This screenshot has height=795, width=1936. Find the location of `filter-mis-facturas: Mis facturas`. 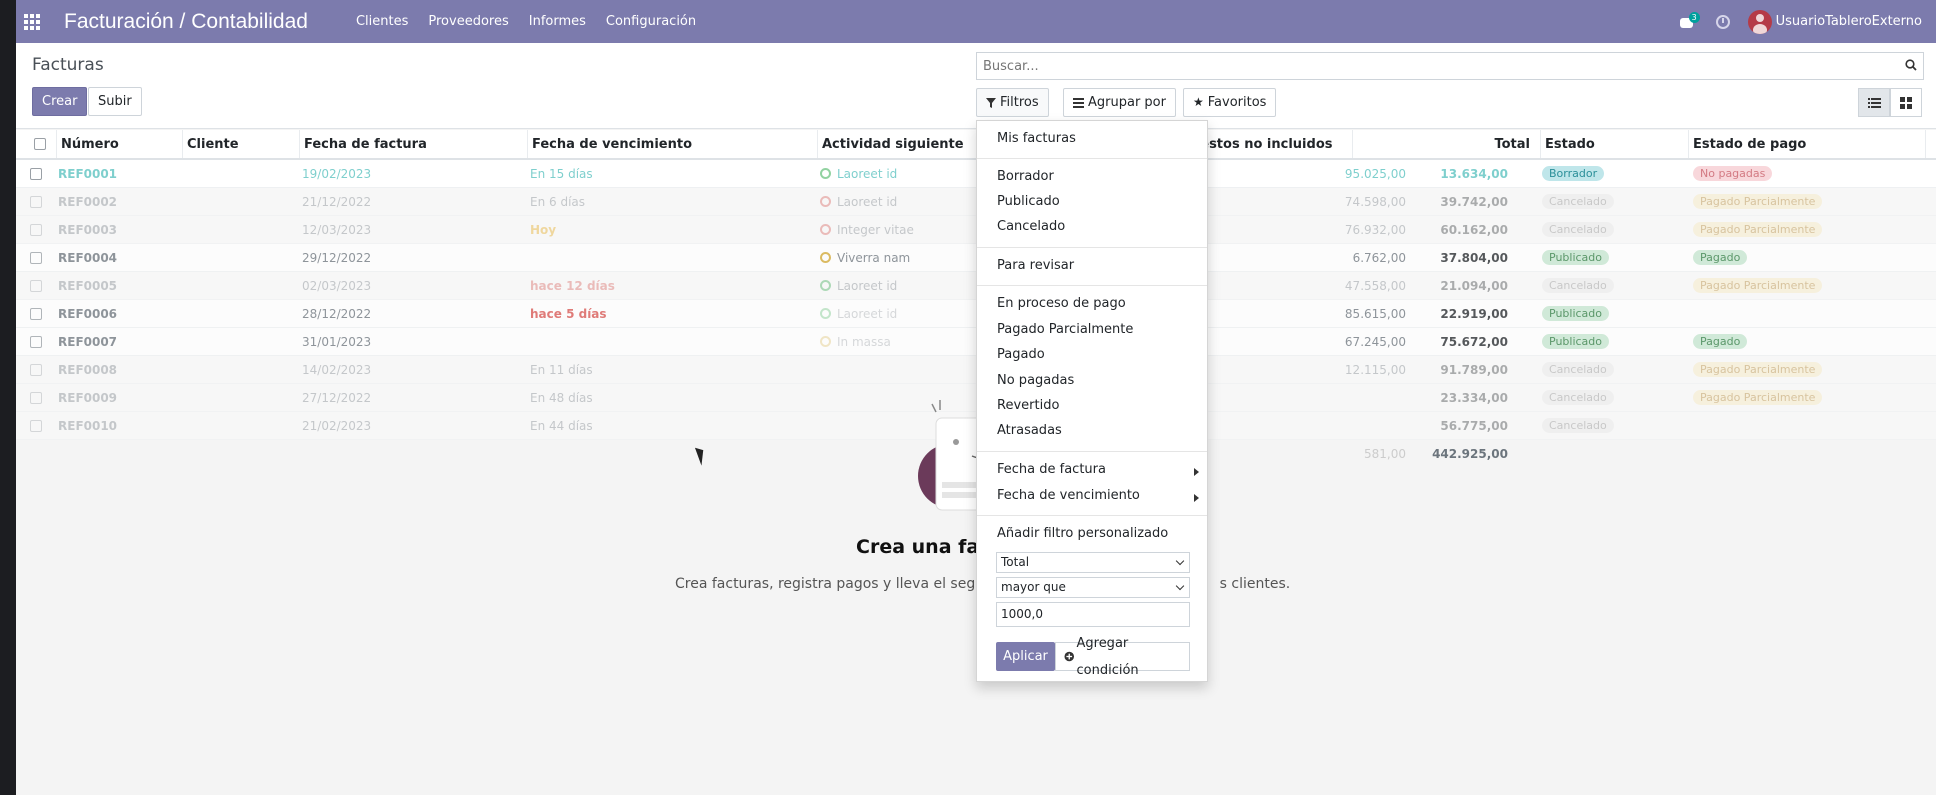

filter-mis-facturas: Mis facturas is located at coordinates (1036, 138).